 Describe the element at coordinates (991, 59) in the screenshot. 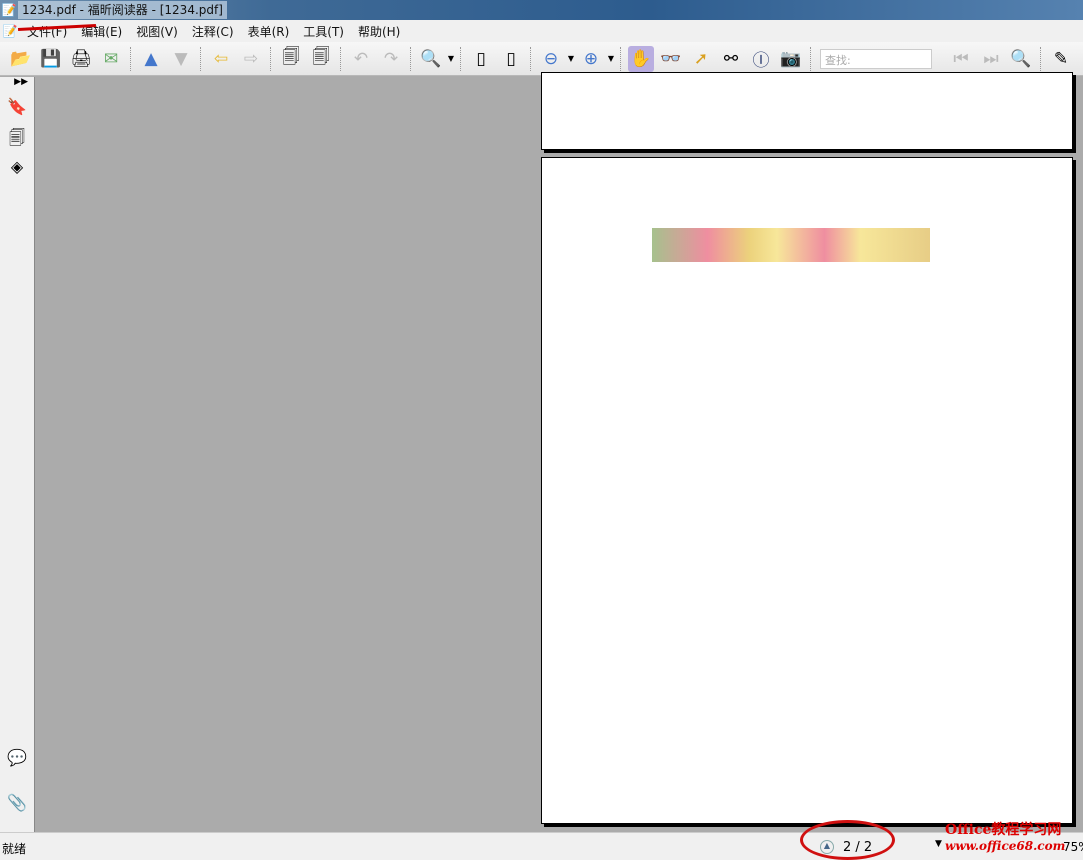

I see `find-next-icon: ⏭` at that location.